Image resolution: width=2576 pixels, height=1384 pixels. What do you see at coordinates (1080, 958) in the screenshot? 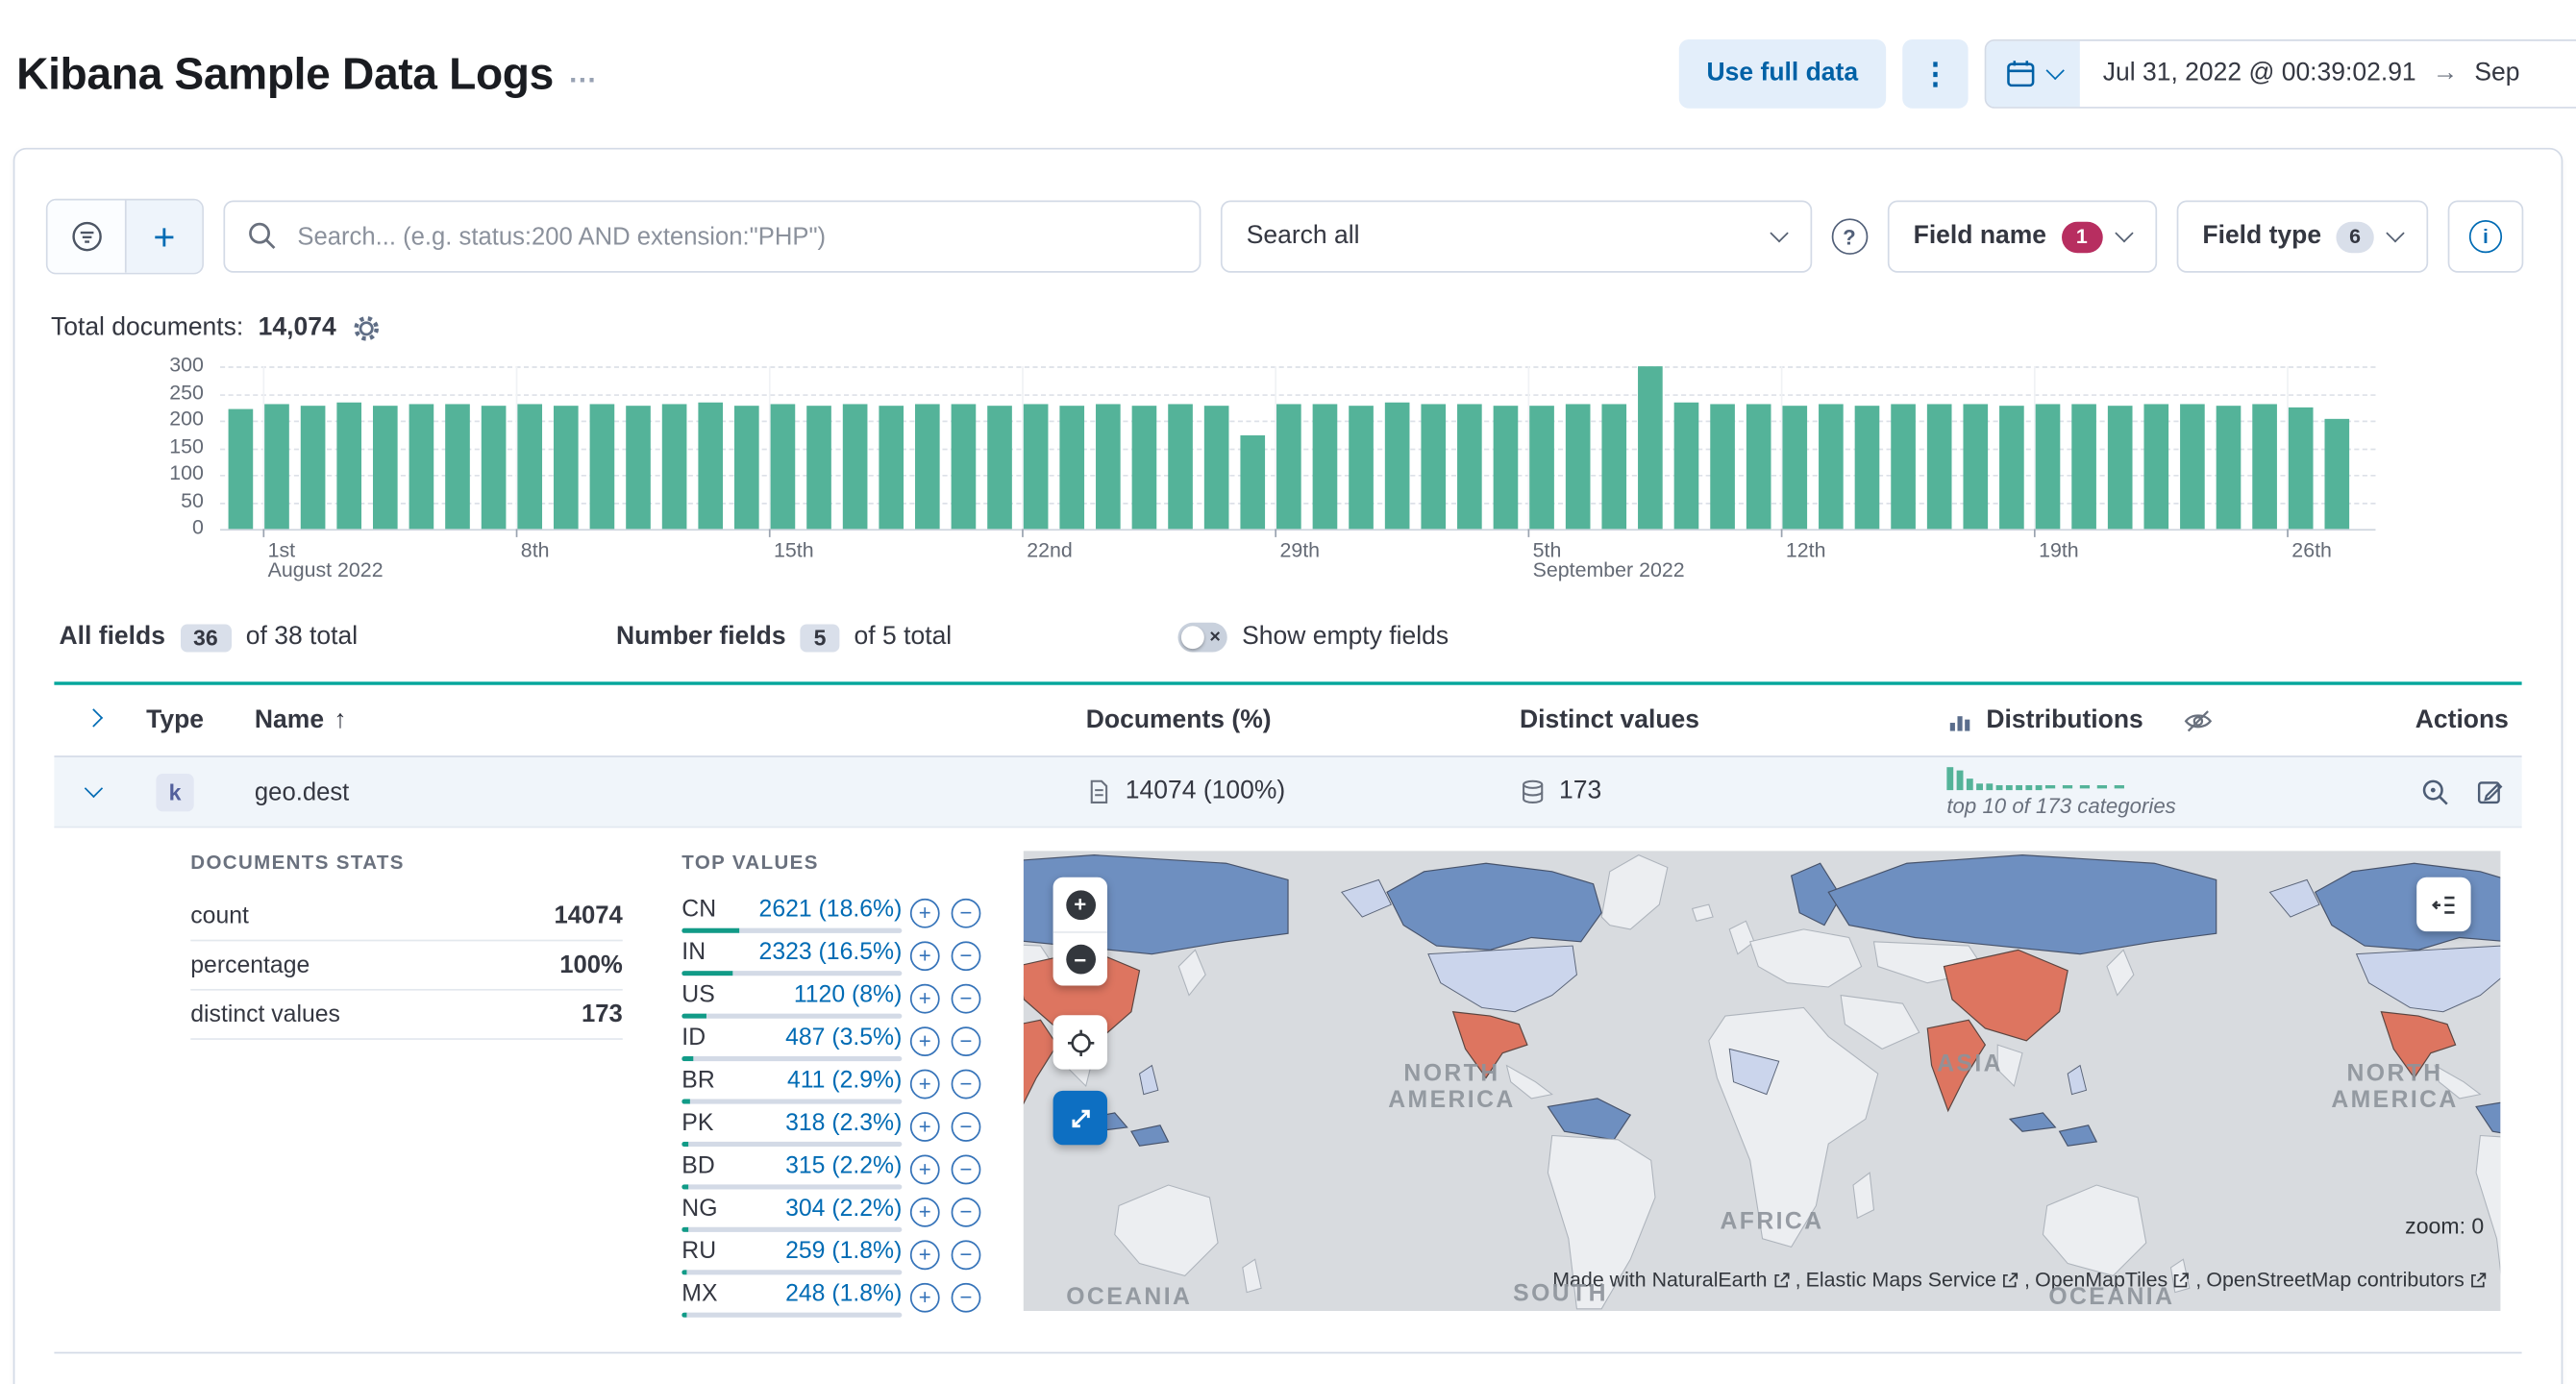
I see `map-zoom-out-button: −` at bounding box center [1080, 958].